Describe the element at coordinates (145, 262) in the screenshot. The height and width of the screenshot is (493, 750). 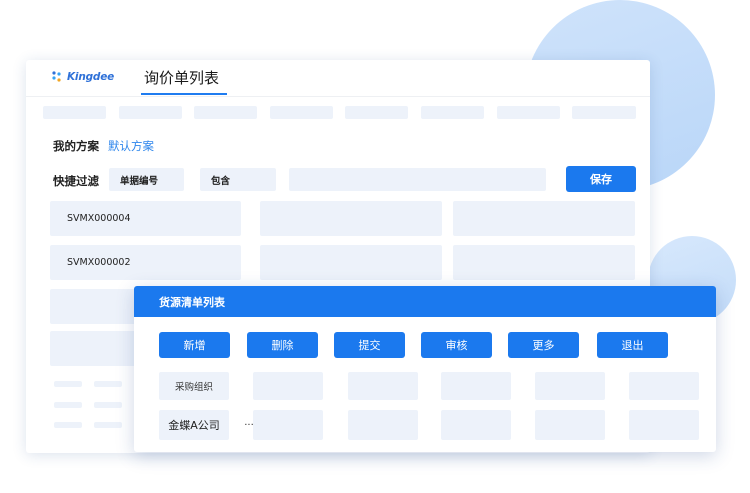
I see `list-row-code: SVMX000002` at that location.